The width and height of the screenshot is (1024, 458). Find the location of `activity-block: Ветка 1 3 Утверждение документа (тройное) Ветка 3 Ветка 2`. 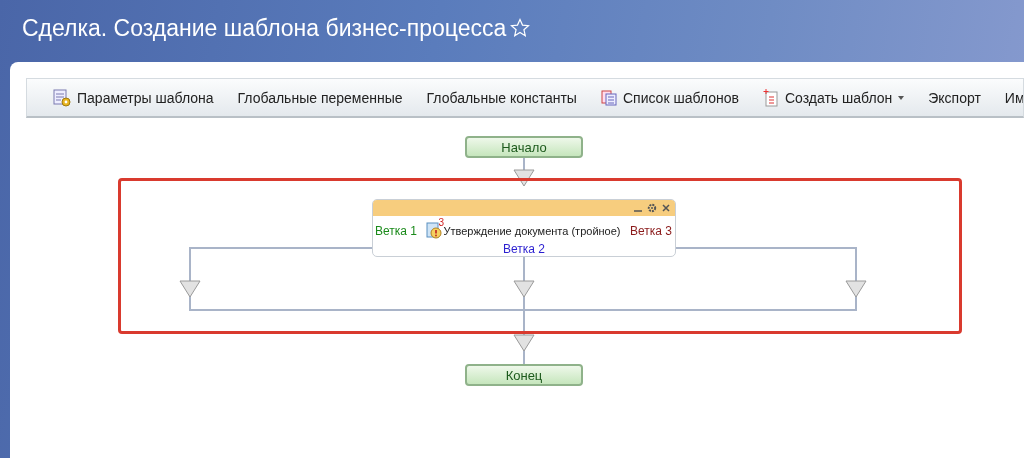

activity-block: Ветка 1 3 Утверждение документа (тройное) Ветка 3 Ветка 2 is located at coordinates (524, 228).